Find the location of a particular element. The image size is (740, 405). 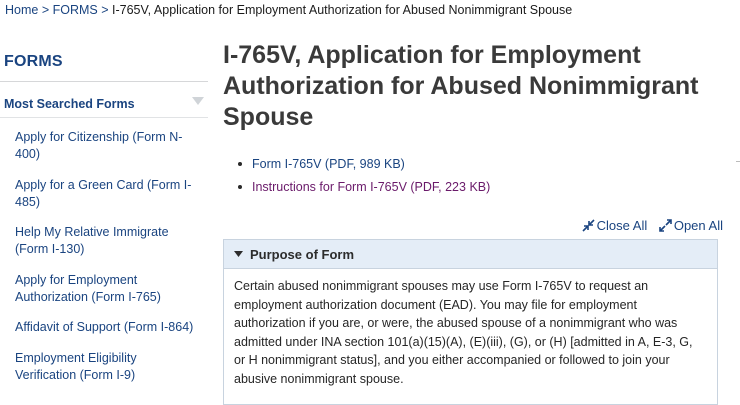

sidebar-item: Affidavit of Support (Form I-864) is located at coordinates (105, 327).